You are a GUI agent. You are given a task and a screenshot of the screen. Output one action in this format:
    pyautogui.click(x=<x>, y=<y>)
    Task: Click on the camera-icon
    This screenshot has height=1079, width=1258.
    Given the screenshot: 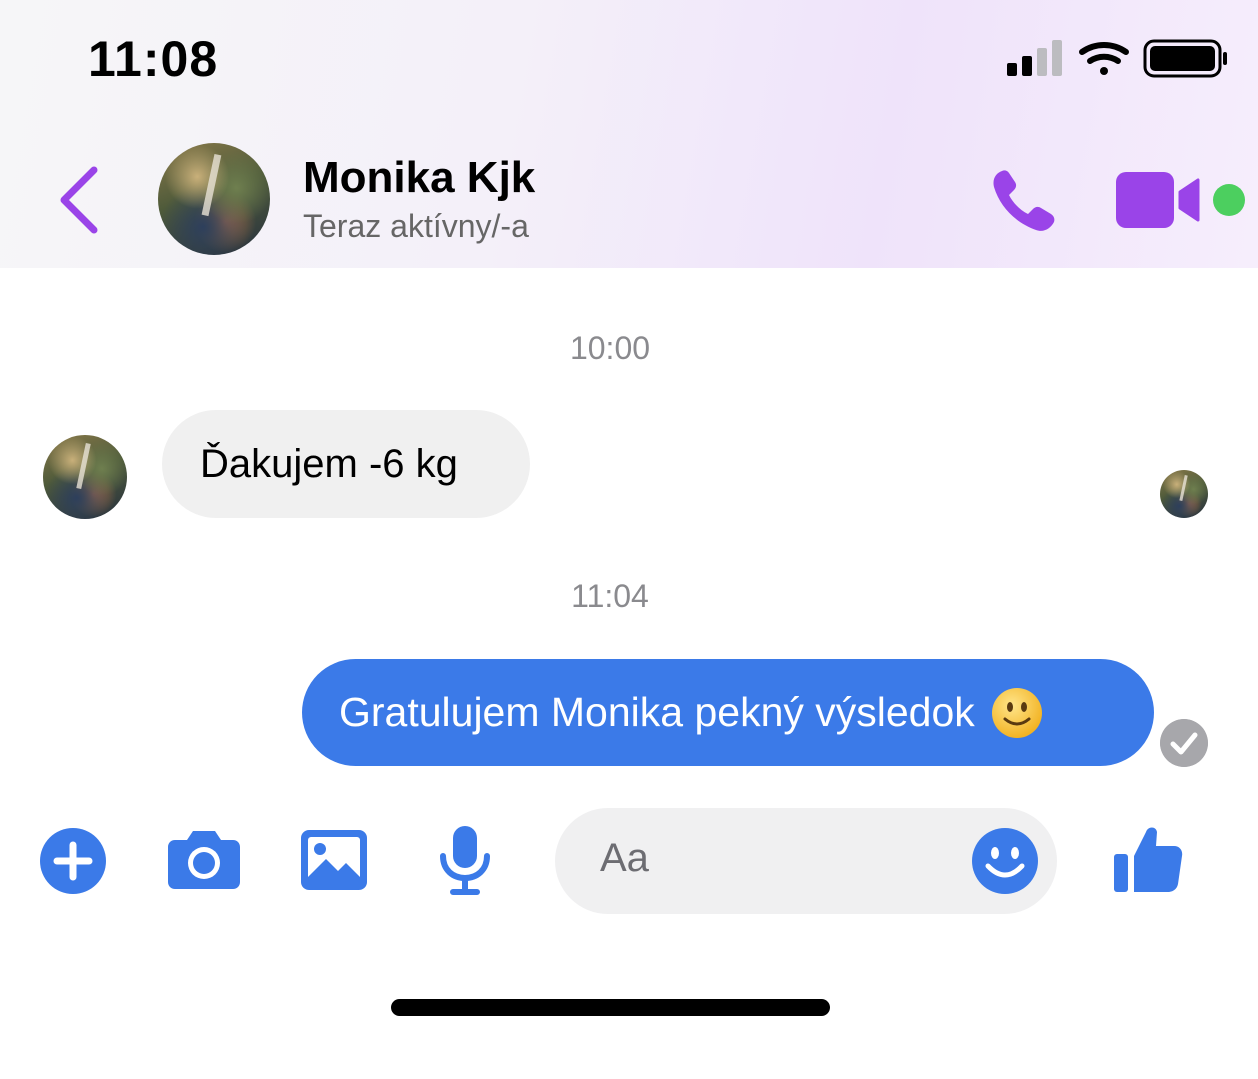 What is the action you would take?
    pyautogui.click(x=204, y=859)
    